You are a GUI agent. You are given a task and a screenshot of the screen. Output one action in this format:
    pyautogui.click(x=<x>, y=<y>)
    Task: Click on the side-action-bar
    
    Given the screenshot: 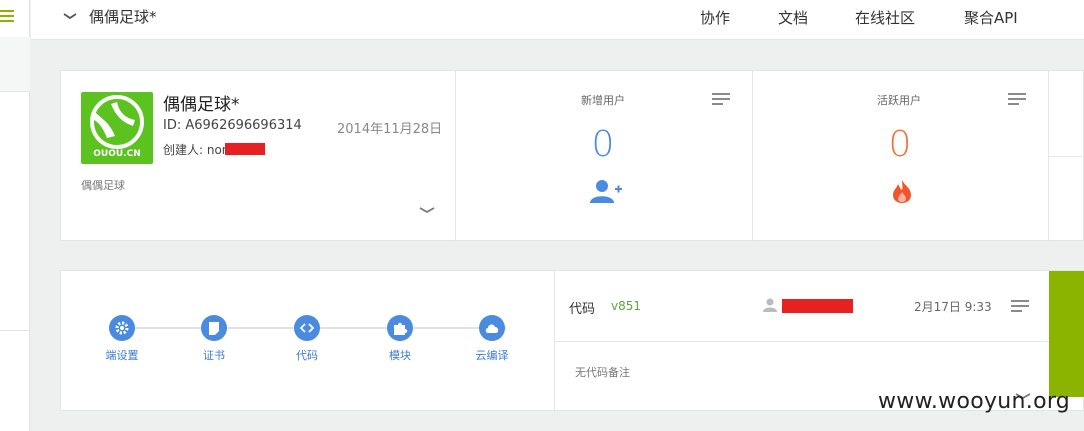 What is the action you would take?
    pyautogui.click(x=1066, y=334)
    